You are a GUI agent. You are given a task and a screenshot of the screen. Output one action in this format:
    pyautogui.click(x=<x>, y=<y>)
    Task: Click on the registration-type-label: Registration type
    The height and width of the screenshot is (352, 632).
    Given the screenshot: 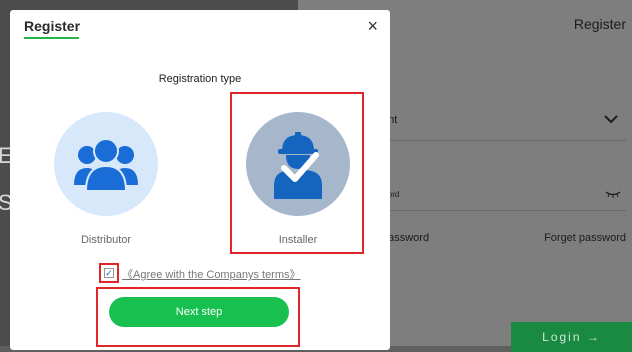 What is the action you would take?
    pyautogui.click(x=200, y=79)
    